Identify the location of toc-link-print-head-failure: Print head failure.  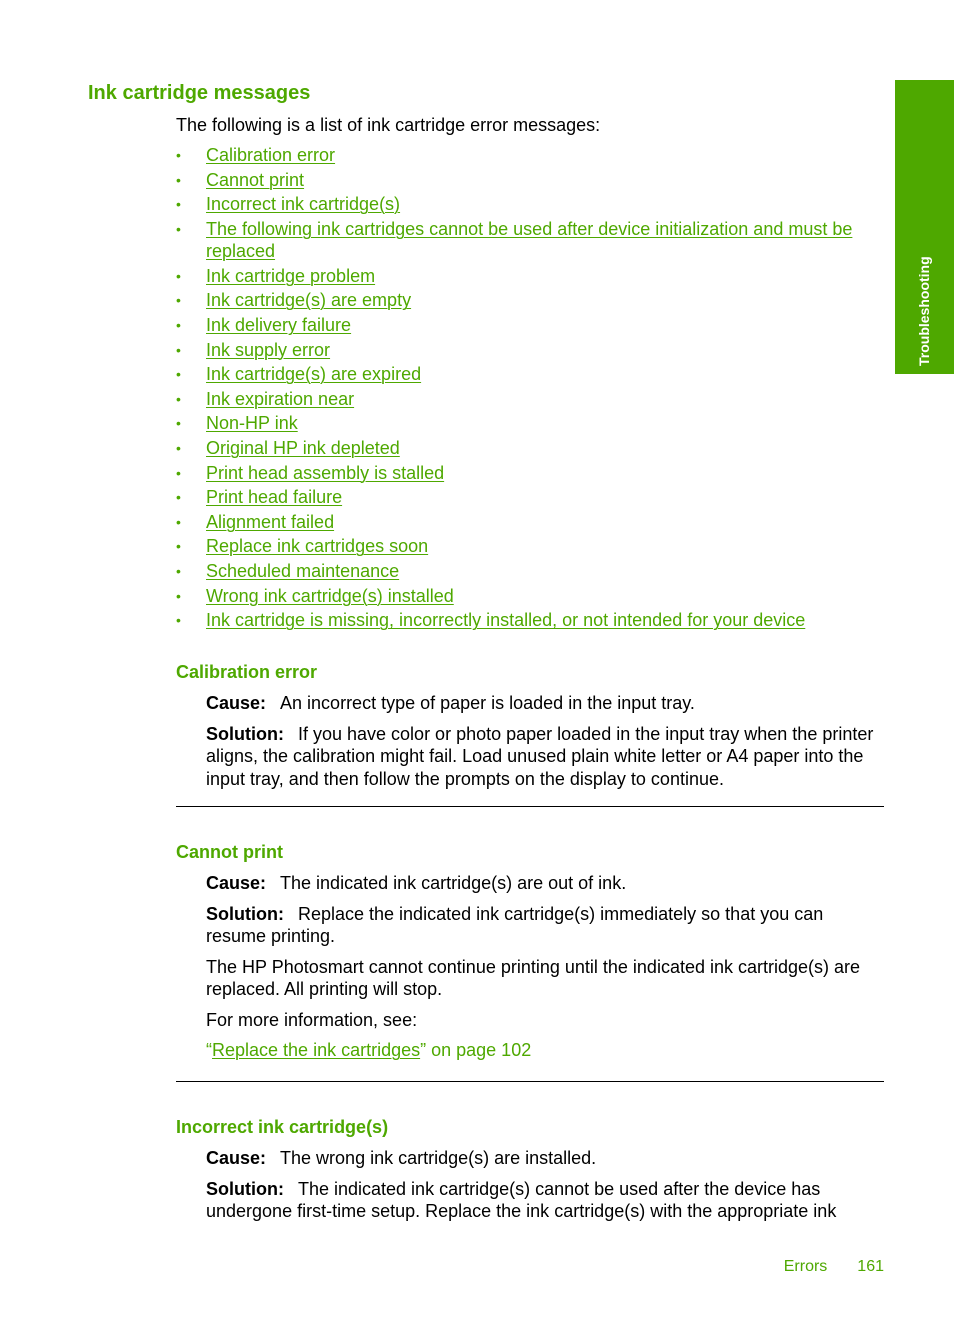
(274, 497).